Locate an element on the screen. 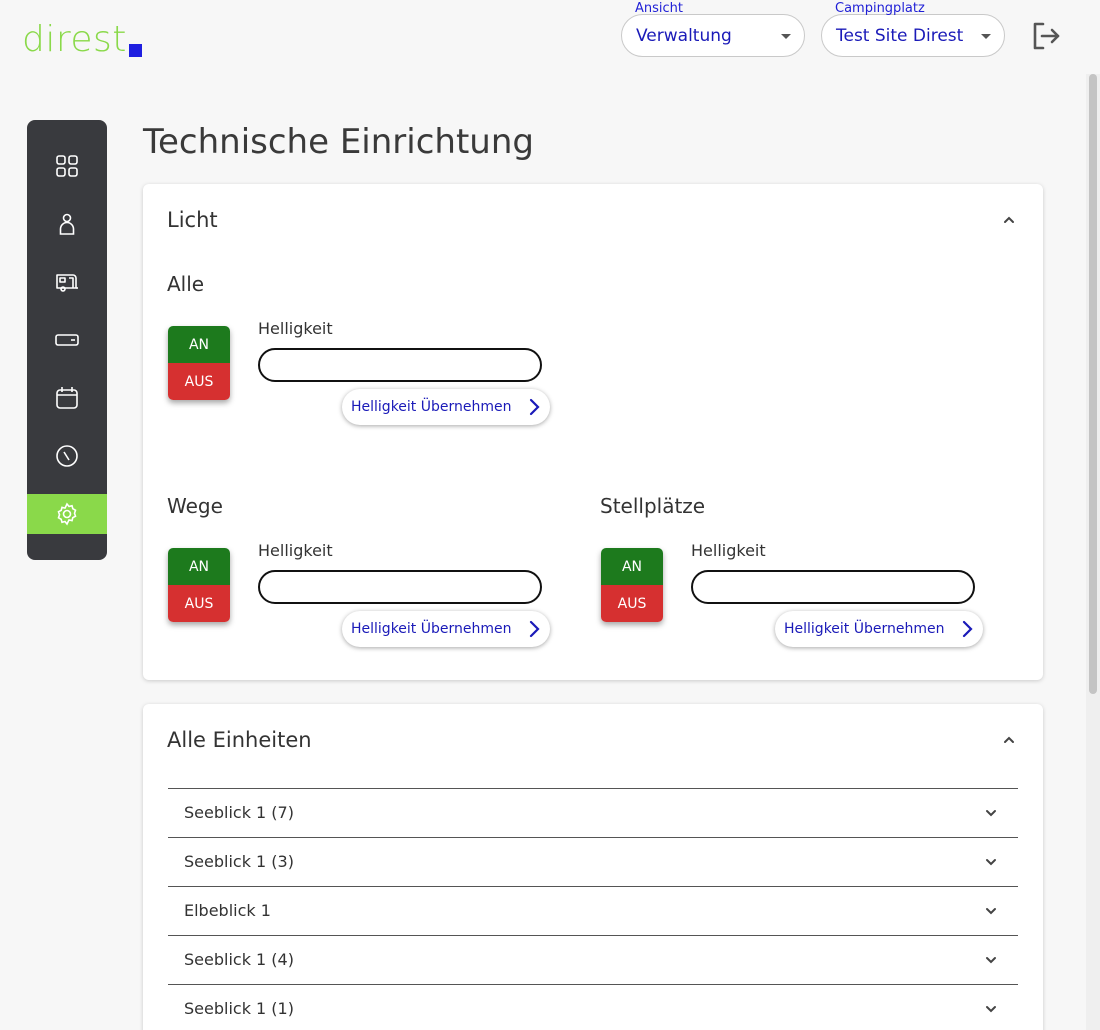 Image resolution: width=1100 pixels, height=1030 pixels. sidebar-item-units is located at coordinates (67, 282).